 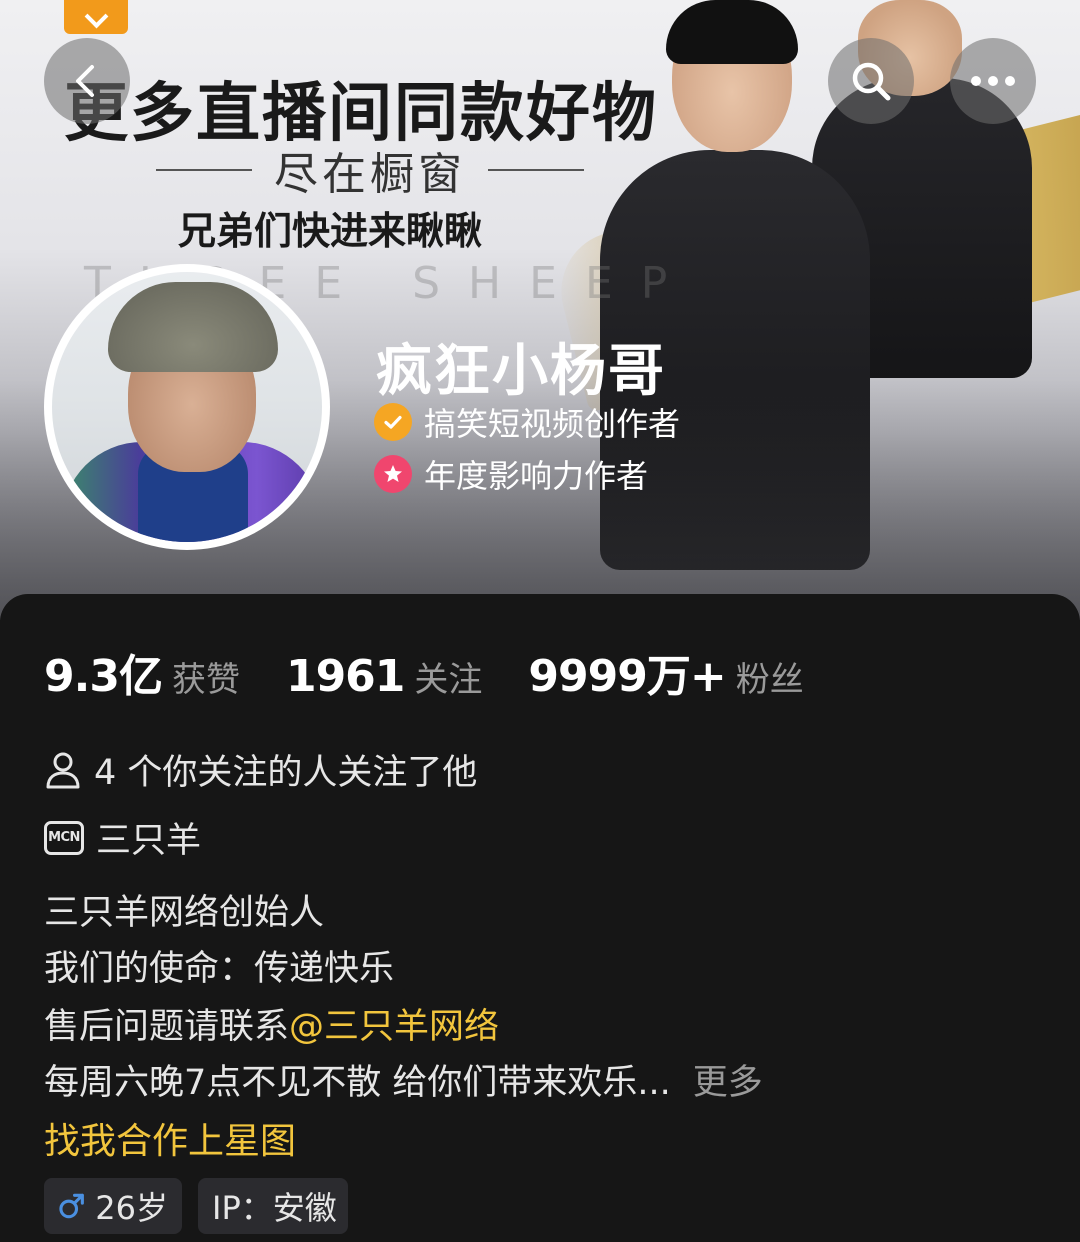 I want to click on likes-label: 获赞, so click(x=205, y=680).